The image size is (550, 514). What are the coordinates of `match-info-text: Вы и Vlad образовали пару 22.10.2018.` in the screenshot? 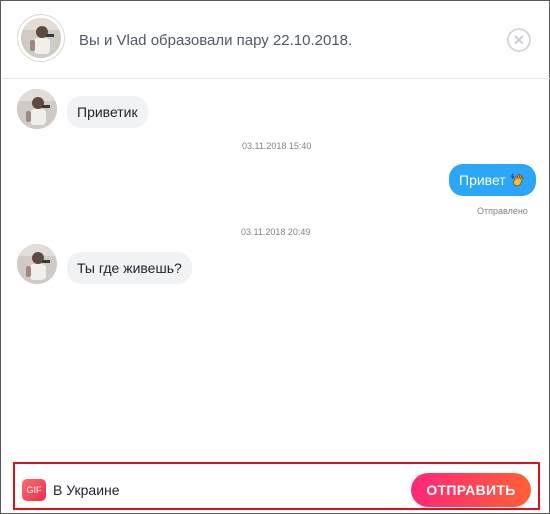 It's located at (216, 40).